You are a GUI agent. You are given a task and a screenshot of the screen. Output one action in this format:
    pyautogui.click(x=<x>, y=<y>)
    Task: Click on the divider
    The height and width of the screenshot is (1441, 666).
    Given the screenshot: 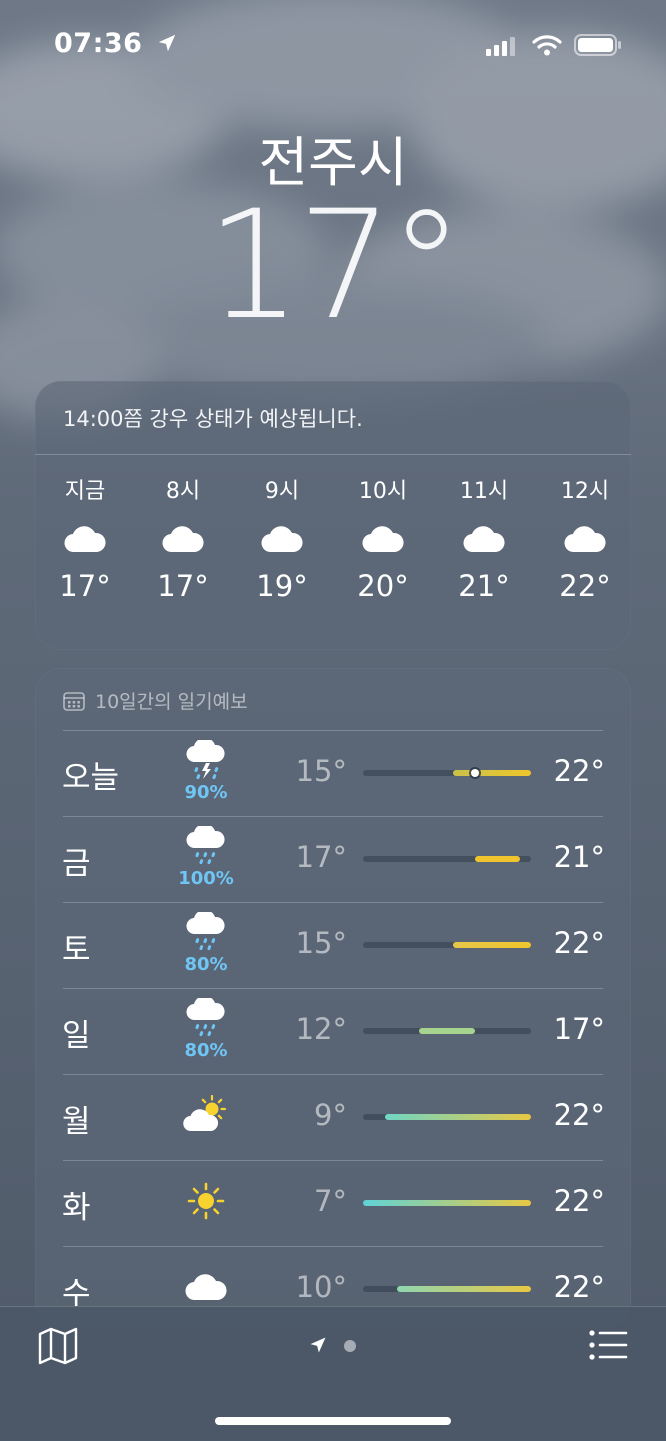 What is the action you would take?
    pyautogui.click(x=333, y=454)
    